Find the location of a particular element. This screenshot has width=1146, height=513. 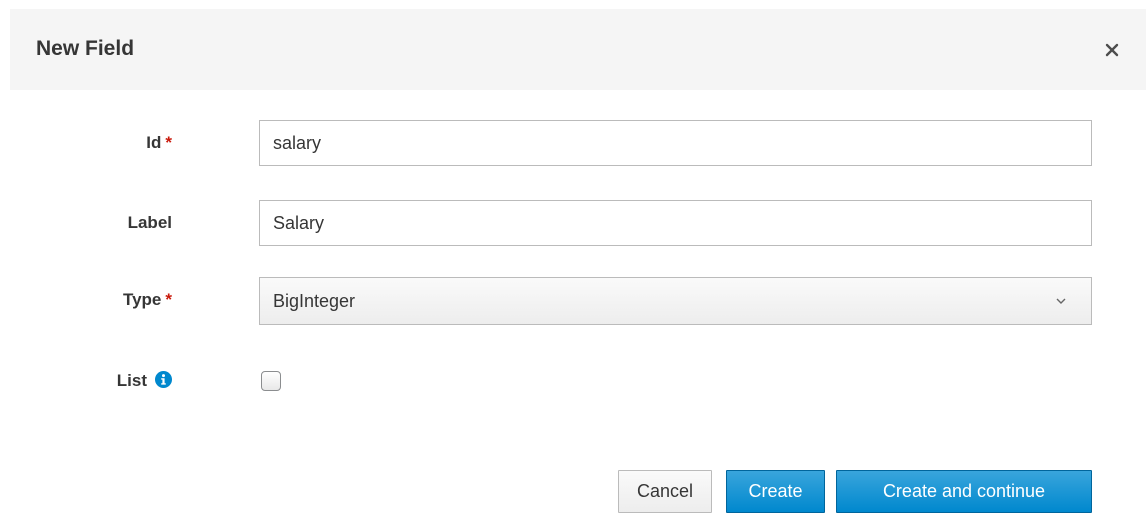

create-and-continue-button: Create and continue is located at coordinates (964, 491).